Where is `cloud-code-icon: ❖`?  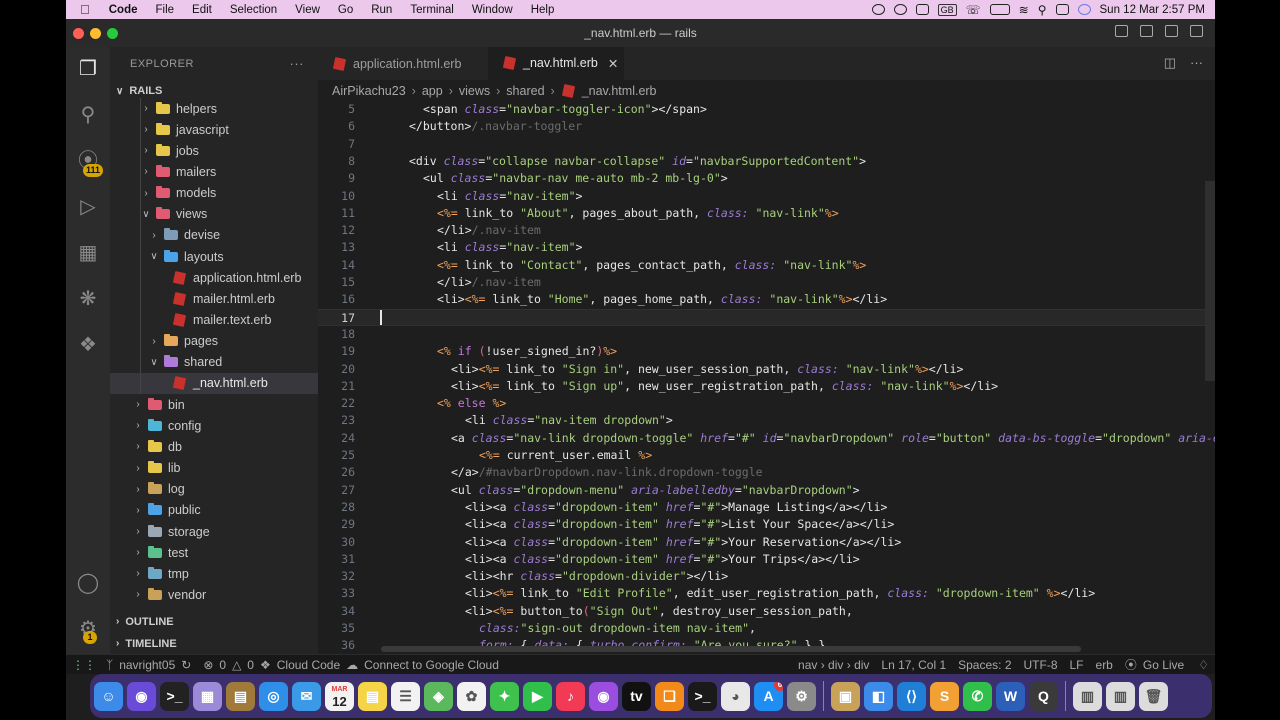
cloud-code-icon: ❖ is located at coordinates (88, 345).